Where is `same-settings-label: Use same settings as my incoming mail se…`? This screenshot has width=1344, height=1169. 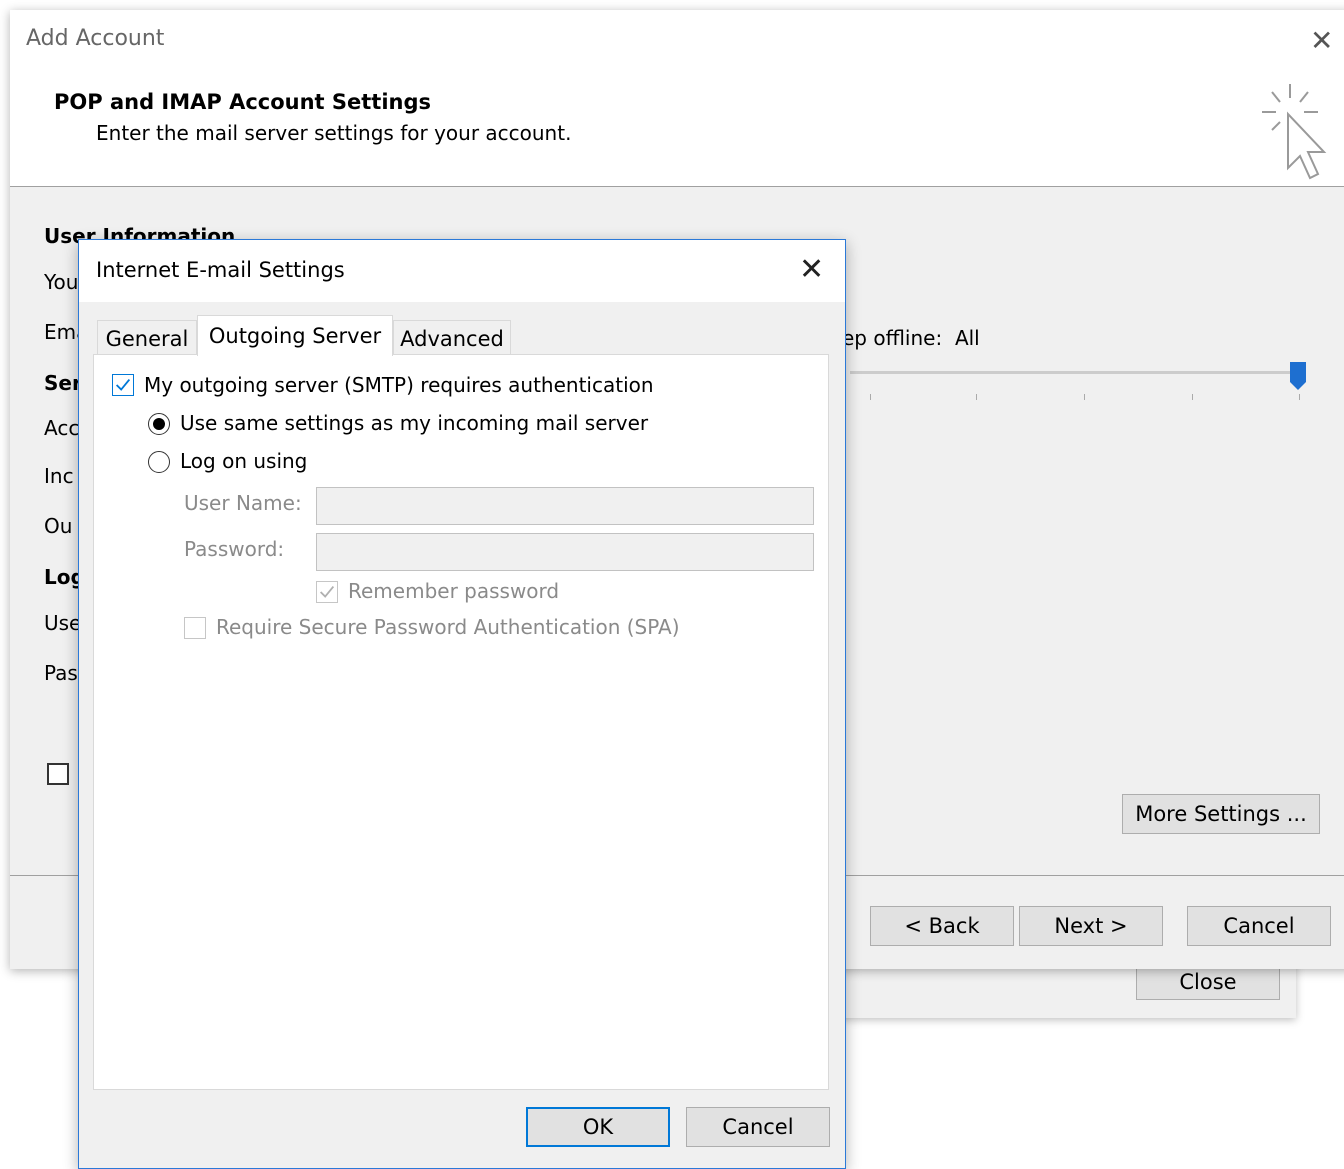 same-settings-label: Use same settings as my incoming mail se… is located at coordinates (414, 423).